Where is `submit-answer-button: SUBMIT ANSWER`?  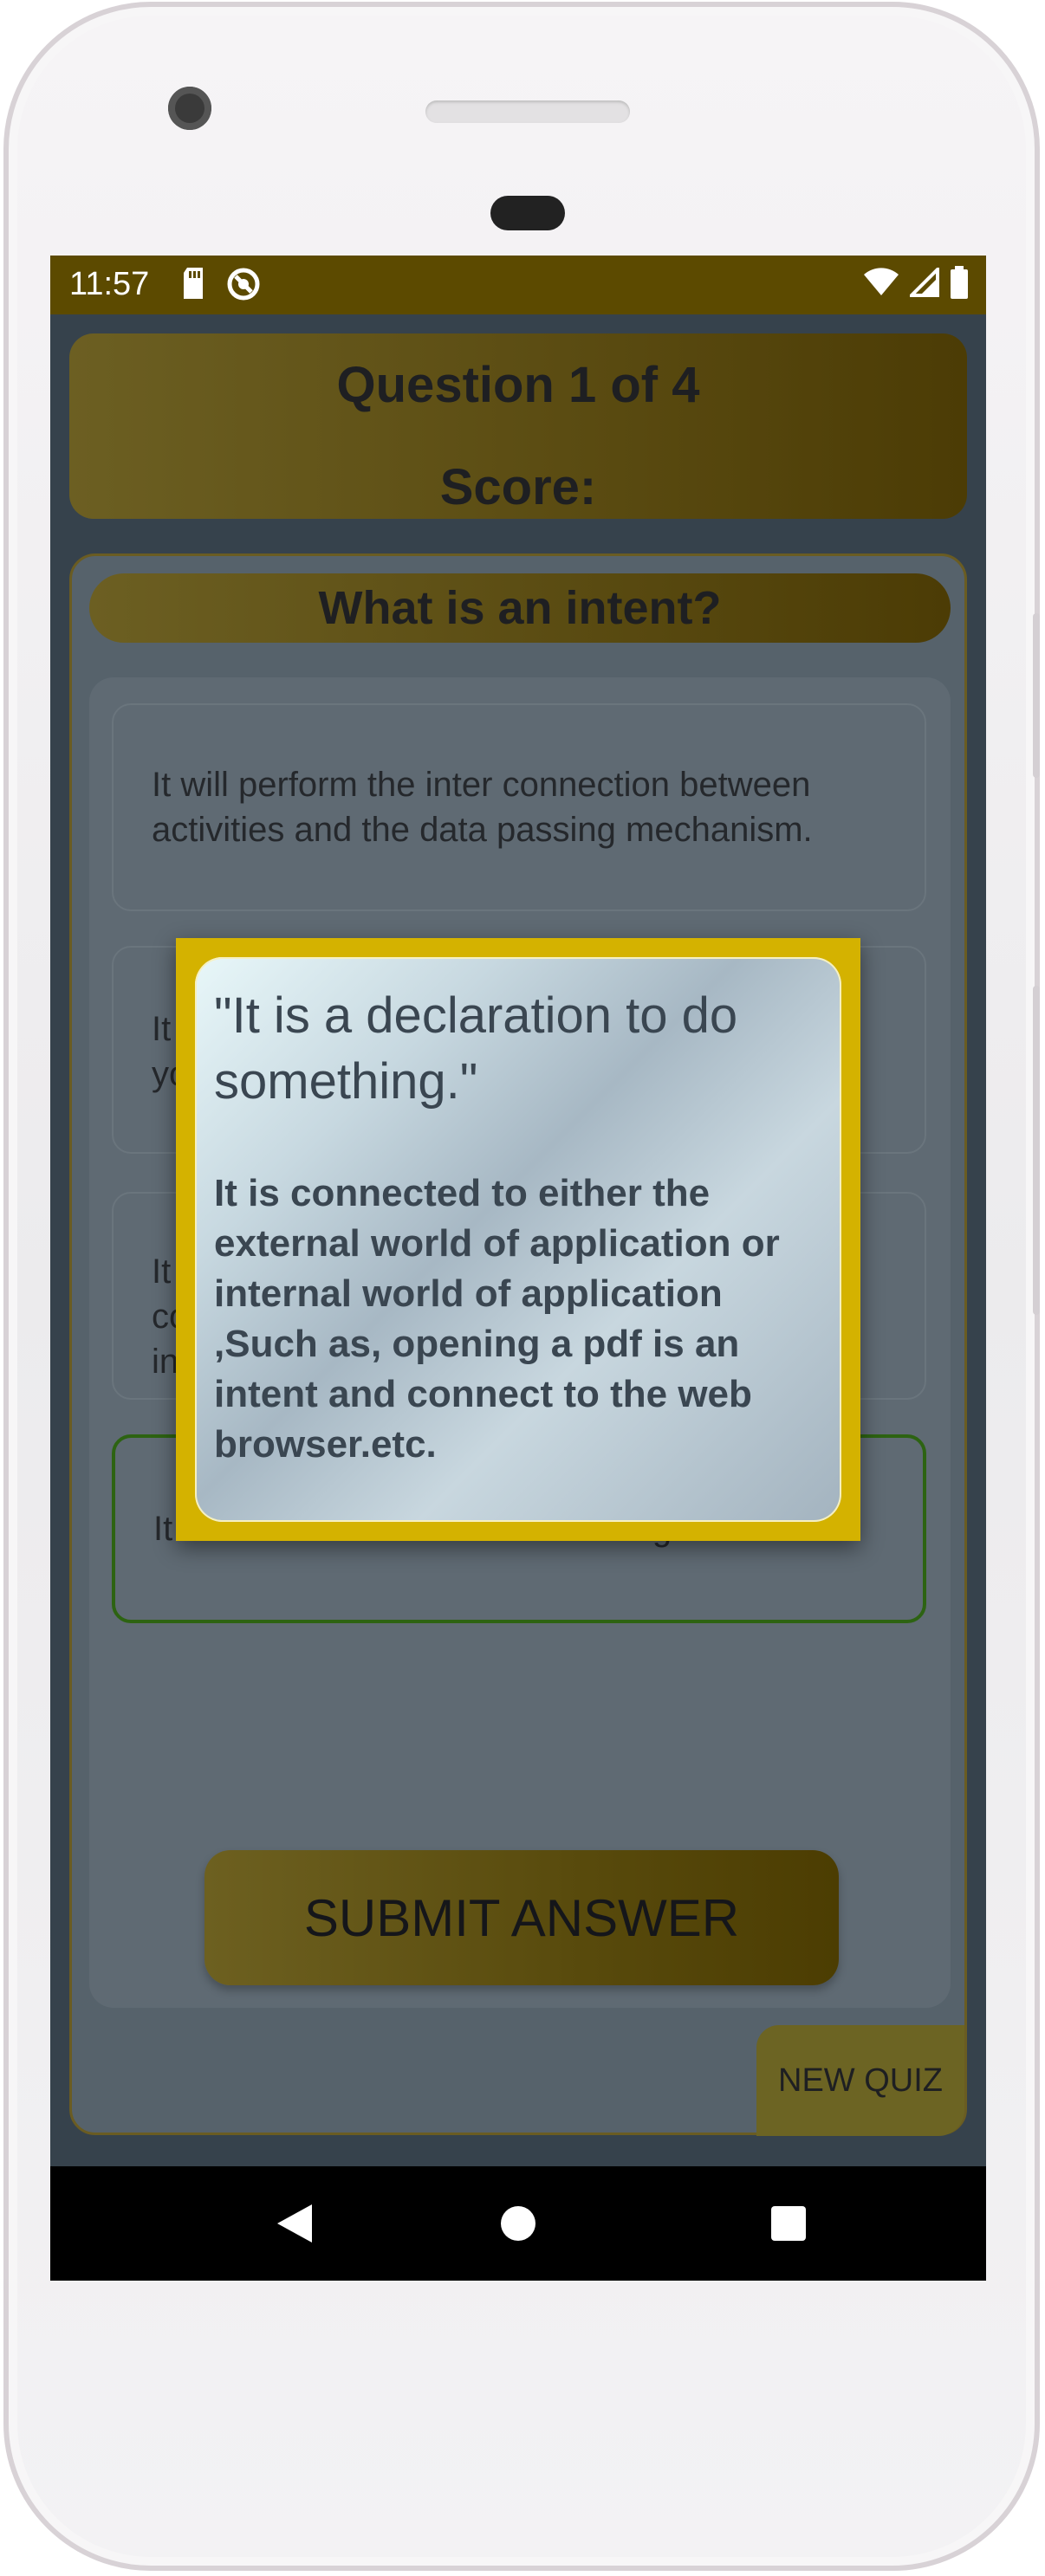
submit-answer-button: SUBMIT ANSWER is located at coordinates (521, 1917).